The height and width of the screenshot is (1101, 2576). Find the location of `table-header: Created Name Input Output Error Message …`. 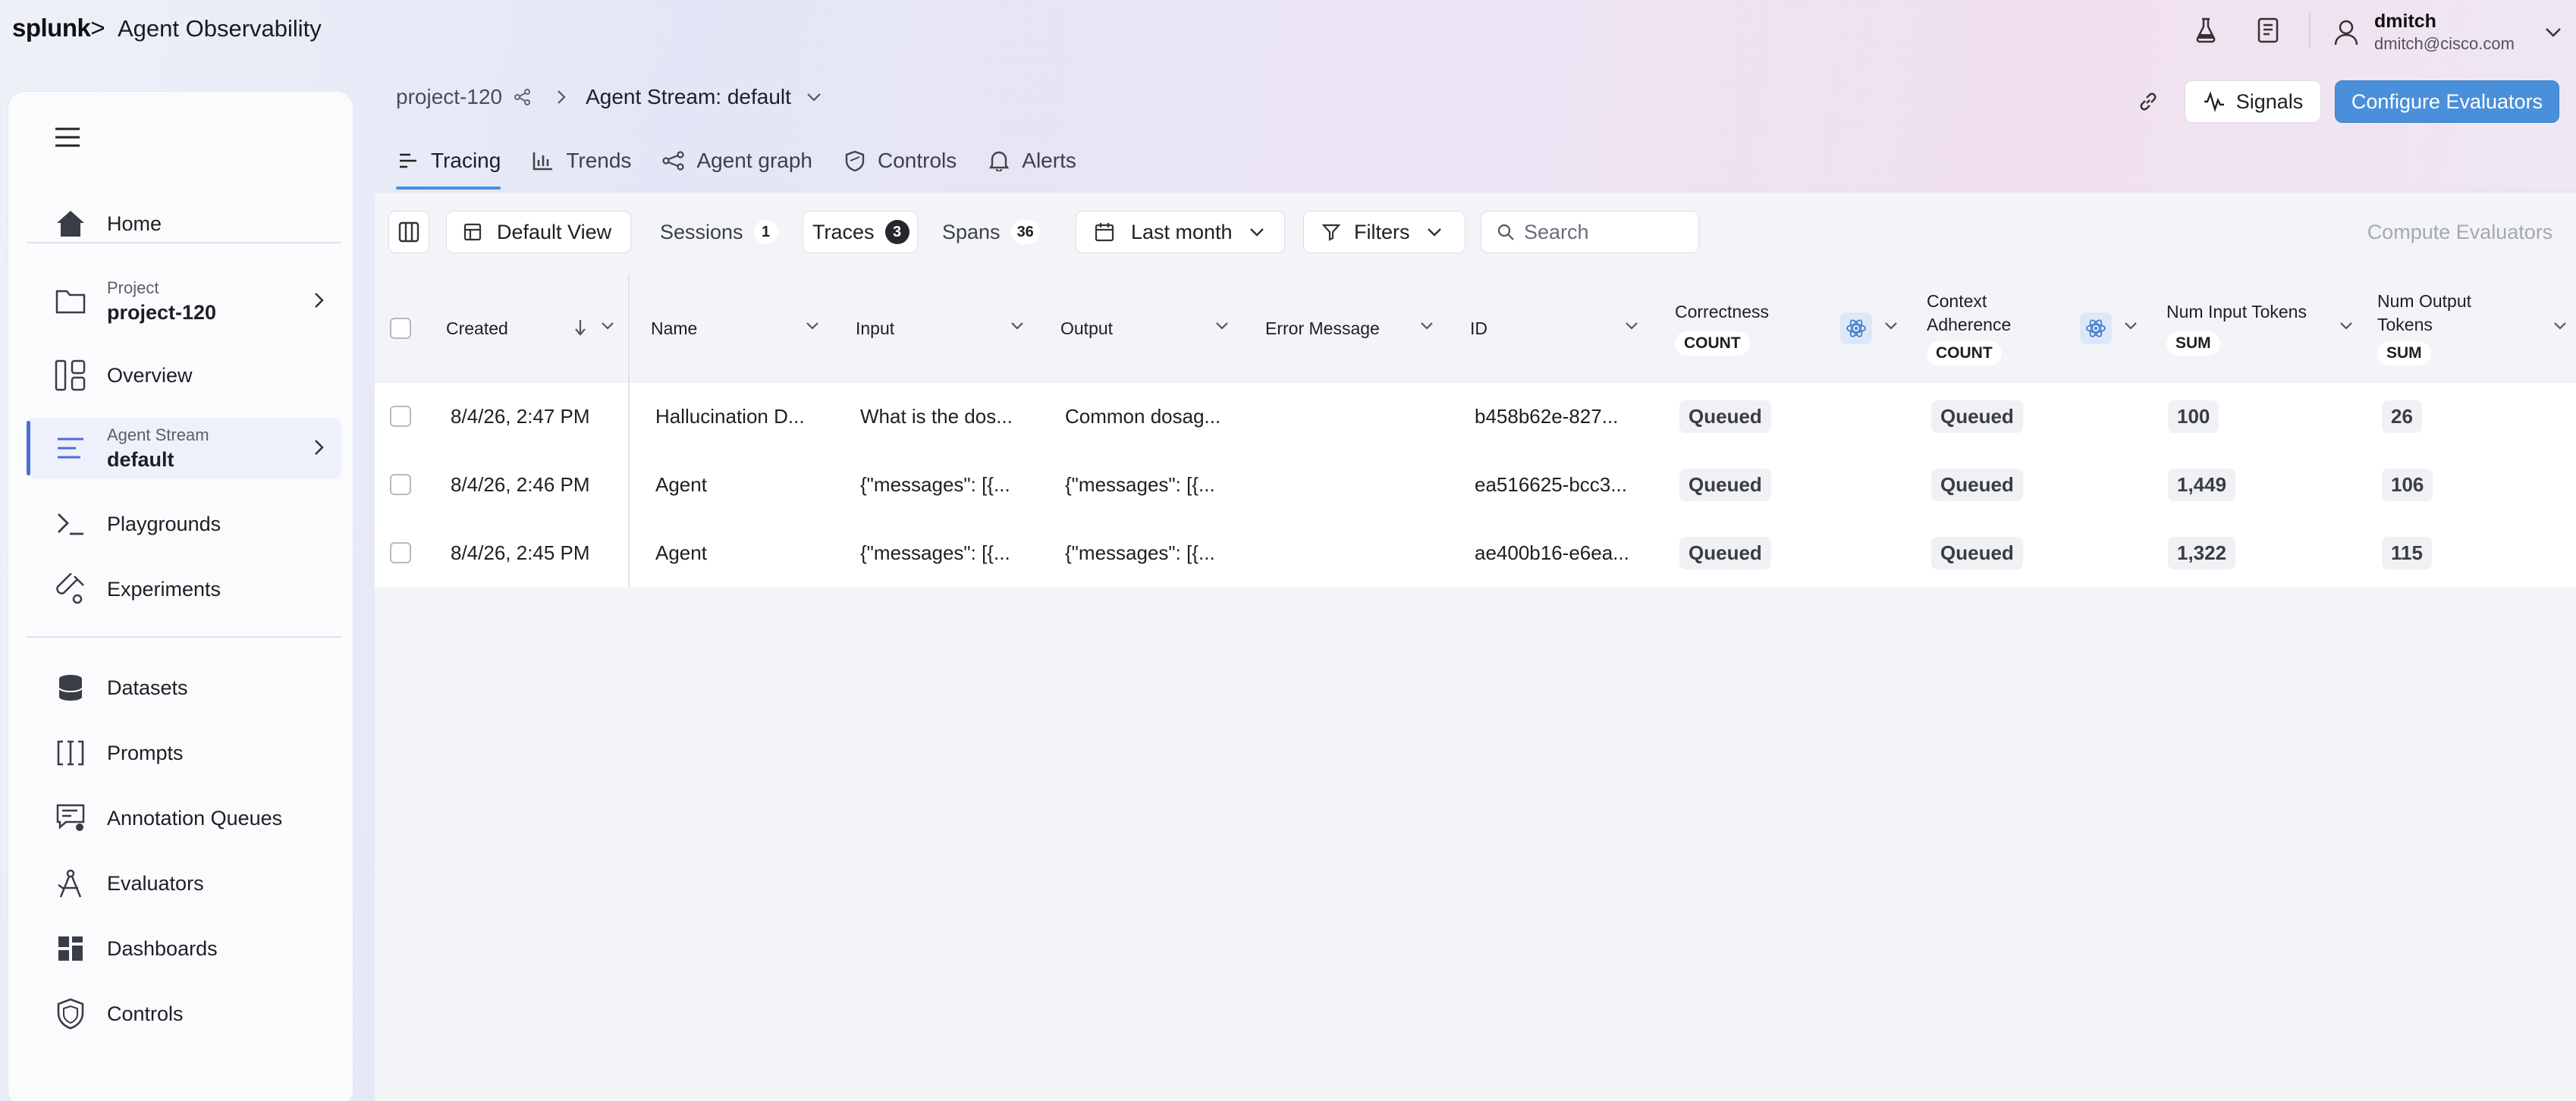

table-header: Created Name Input Output Error Message … is located at coordinates (1475, 328).